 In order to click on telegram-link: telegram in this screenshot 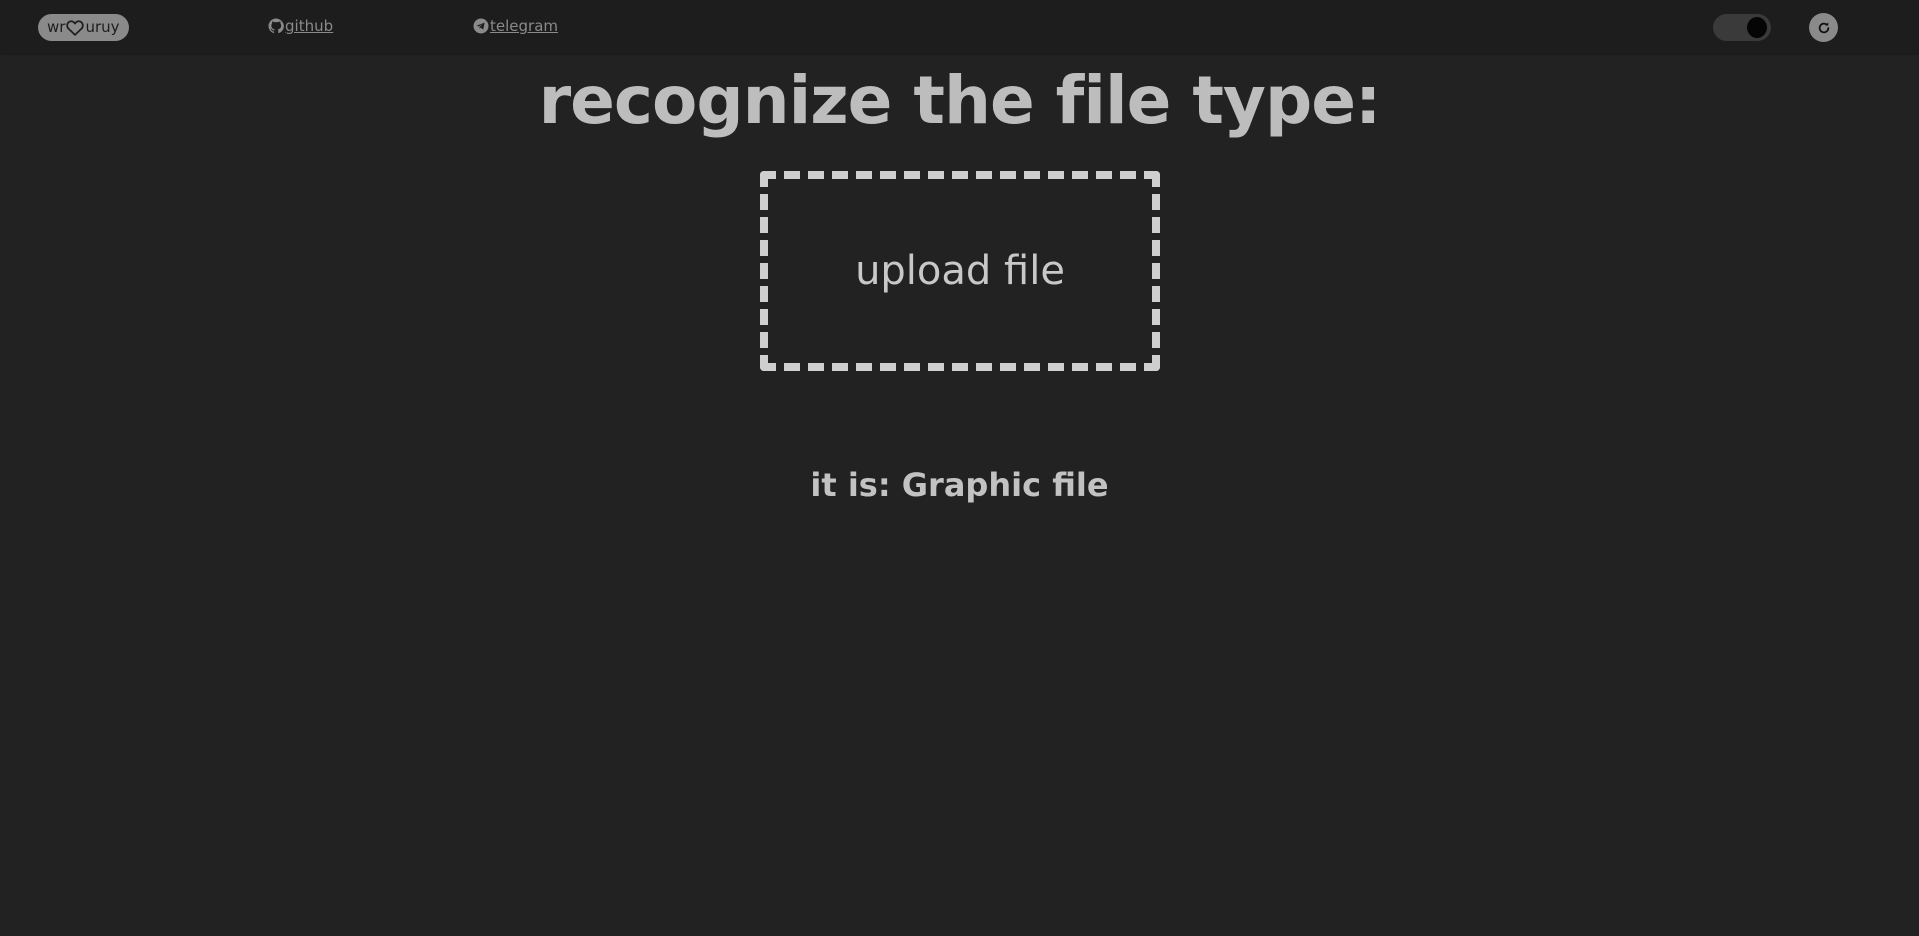, I will do `click(515, 26)`.